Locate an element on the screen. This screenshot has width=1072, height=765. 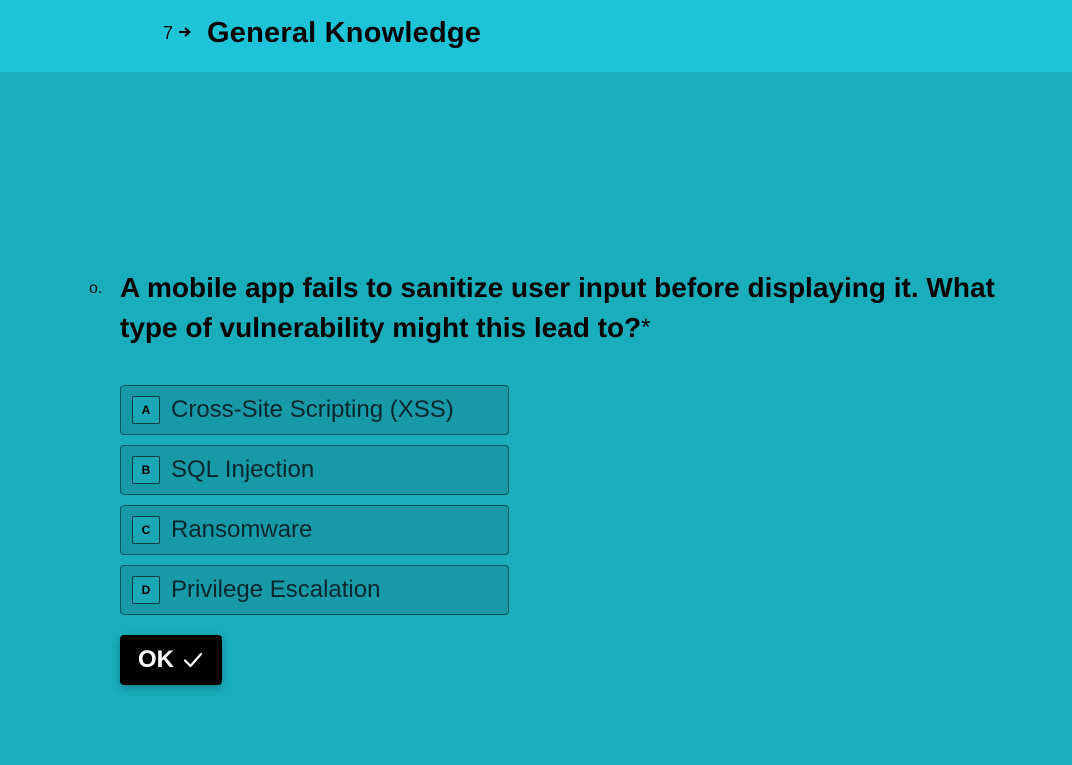
choice-label: Cross-Site Scripting (XSS) is located at coordinates (312, 409).